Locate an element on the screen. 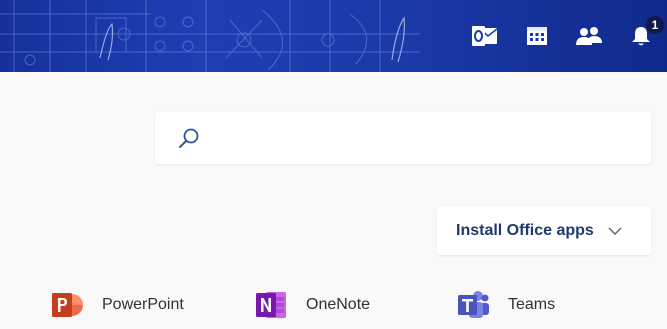 The width and height of the screenshot is (667, 329). calendar-button is located at coordinates (537, 36).